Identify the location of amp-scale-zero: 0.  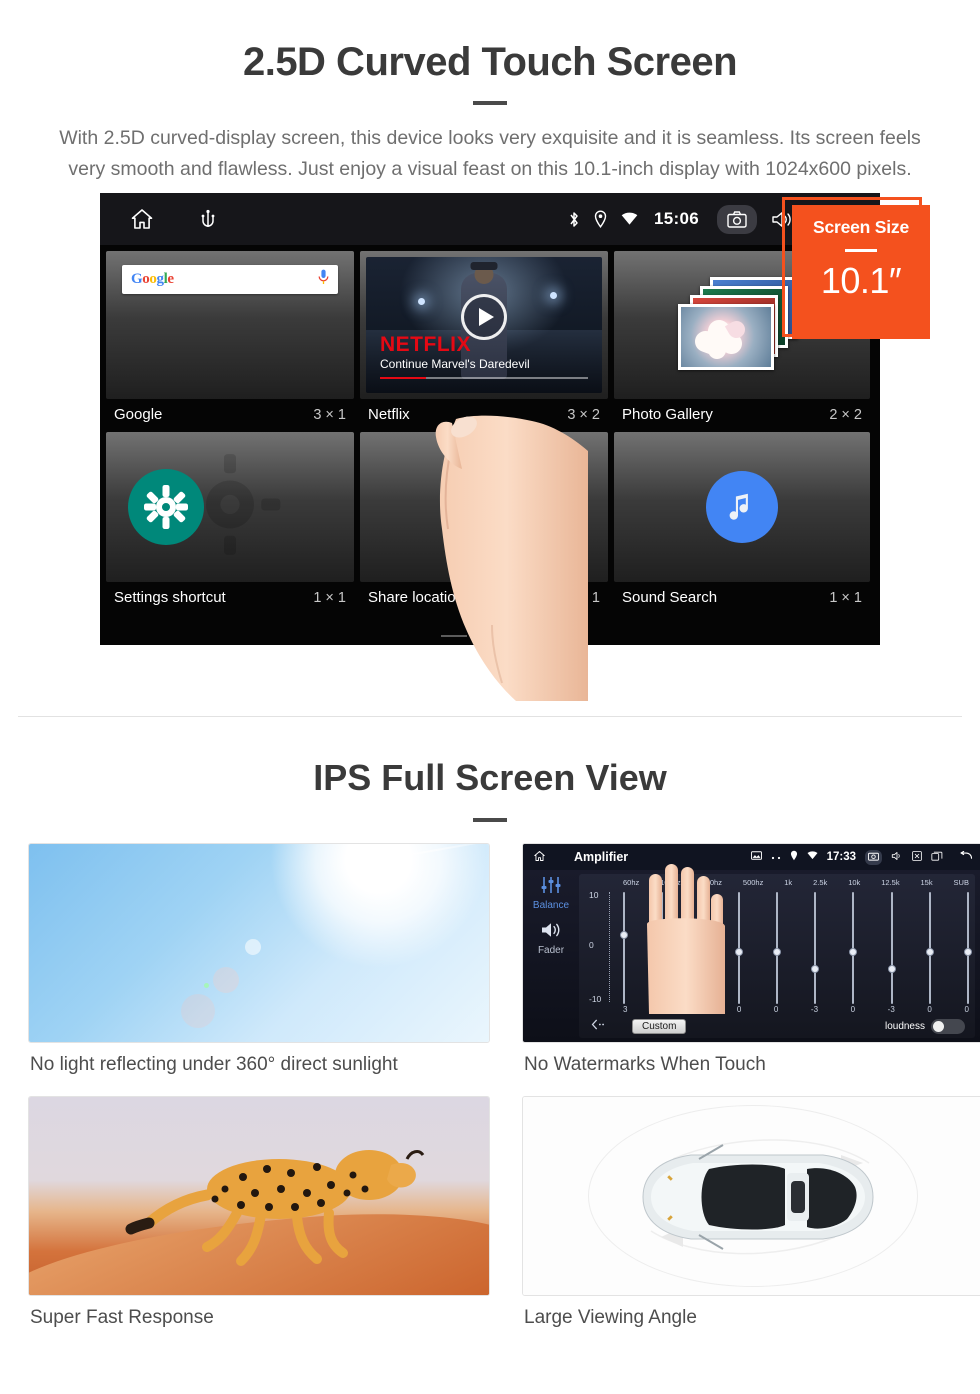
(591, 945).